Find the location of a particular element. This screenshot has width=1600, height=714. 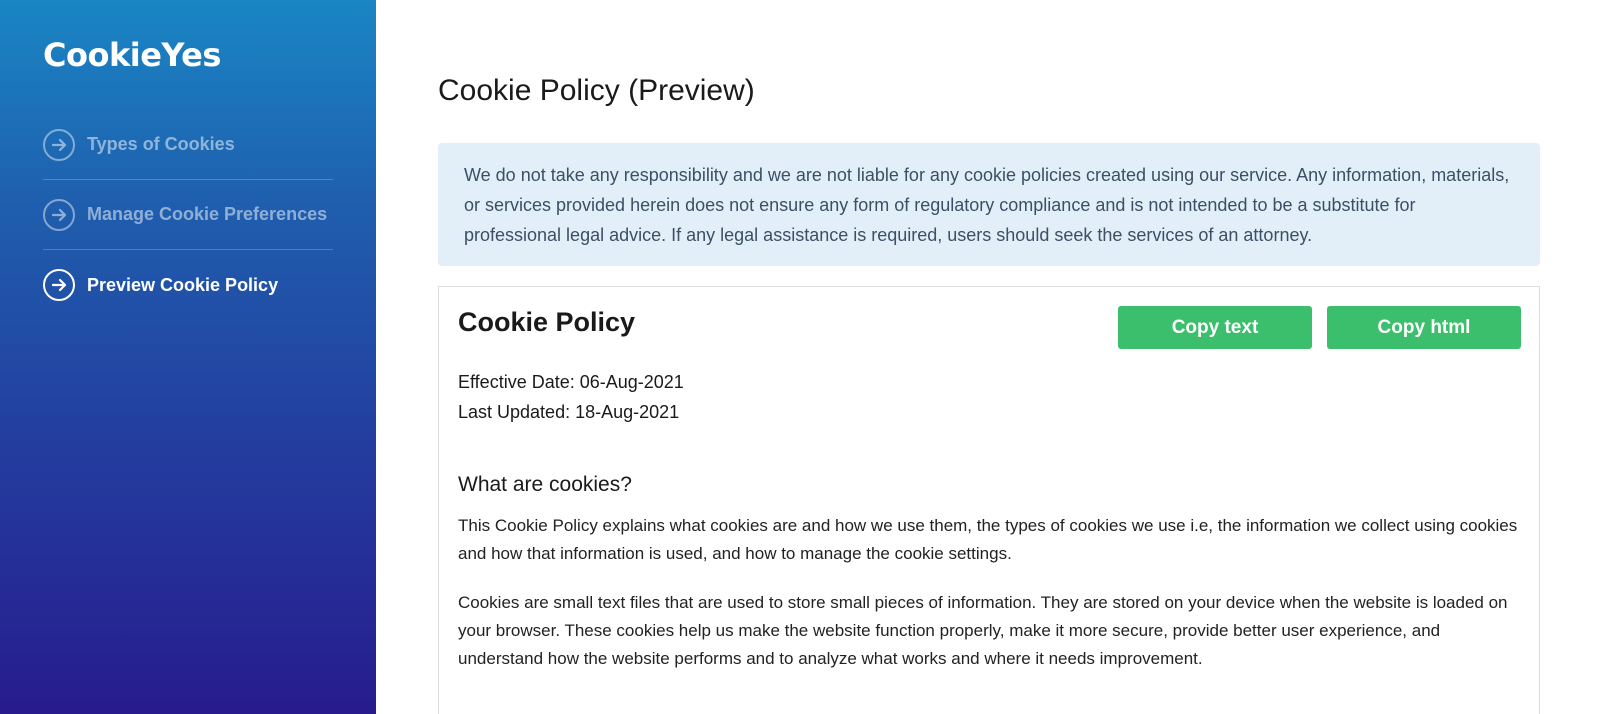

page-title: Cookie Policy (Preview) is located at coordinates (596, 90).